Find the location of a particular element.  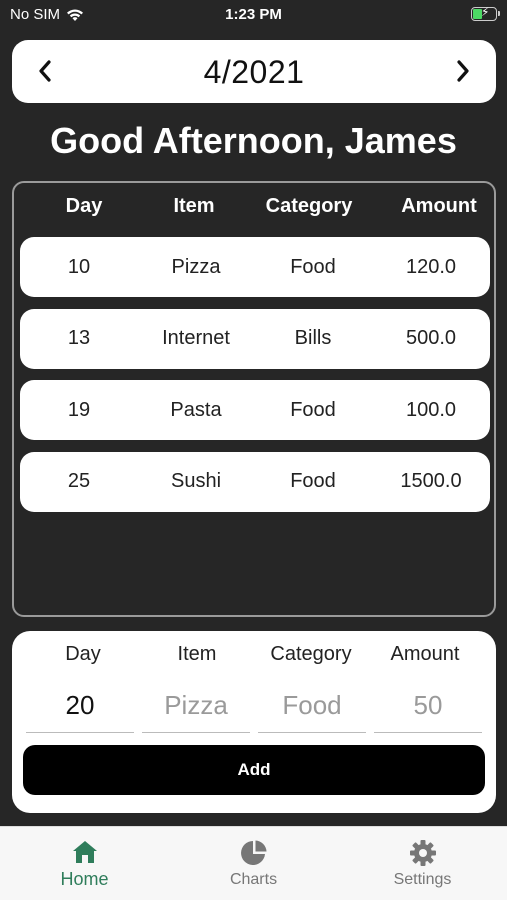

pie-chart-icon is located at coordinates (253, 852).